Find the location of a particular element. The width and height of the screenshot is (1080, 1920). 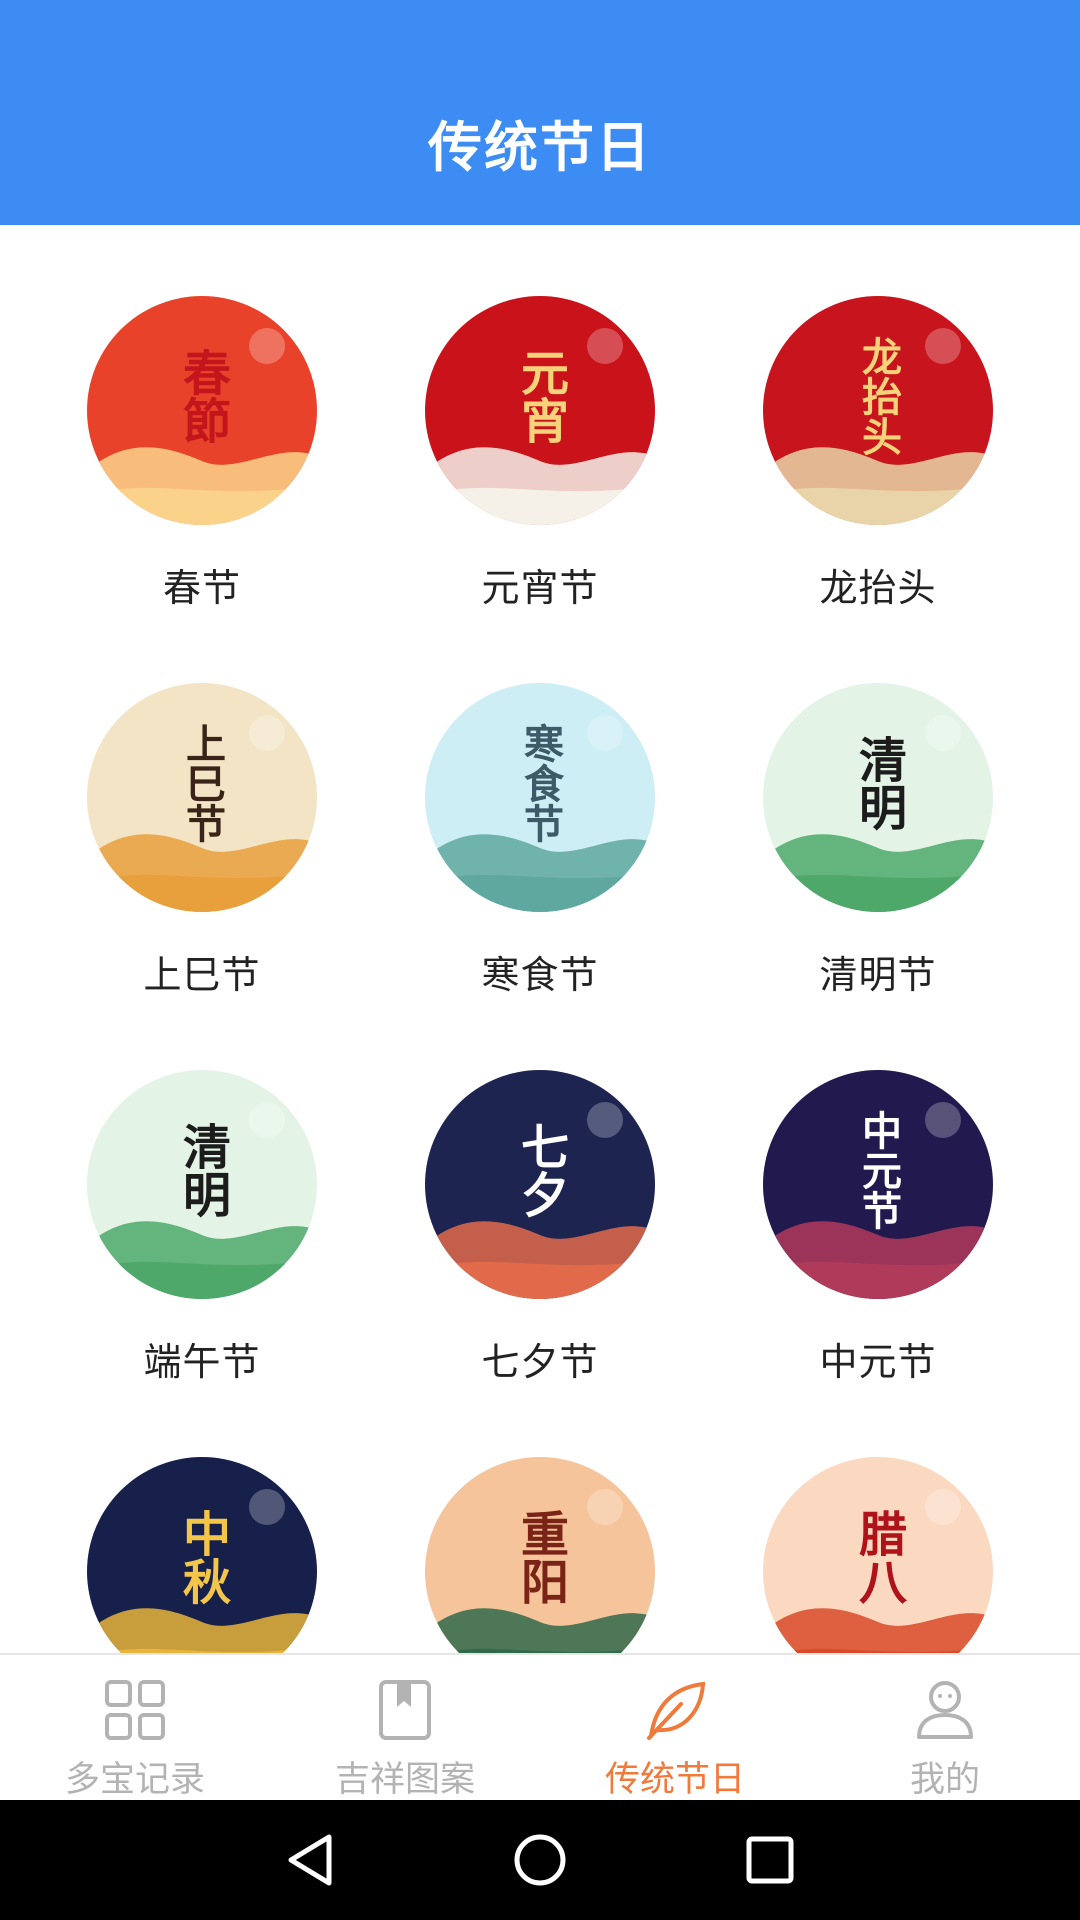

page-title: 传统节日 is located at coordinates (540, 147).